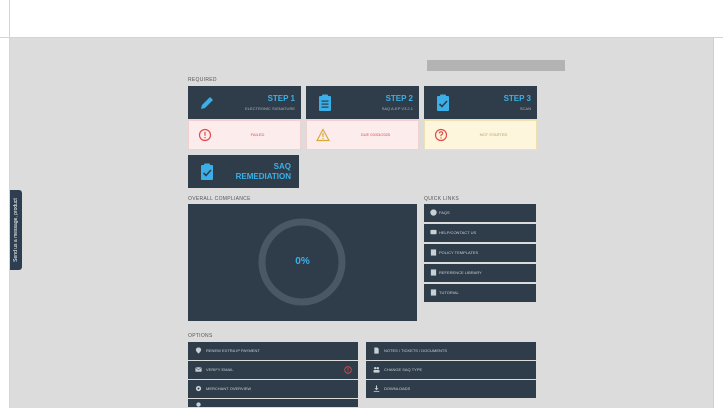 Image resolution: width=723 pixels, height=408 pixels. What do you see at coordinates (229, 388) in the screenshot?
I see `option-label: MERCHANT OVERVIEW` at bounding box center [229, 388].